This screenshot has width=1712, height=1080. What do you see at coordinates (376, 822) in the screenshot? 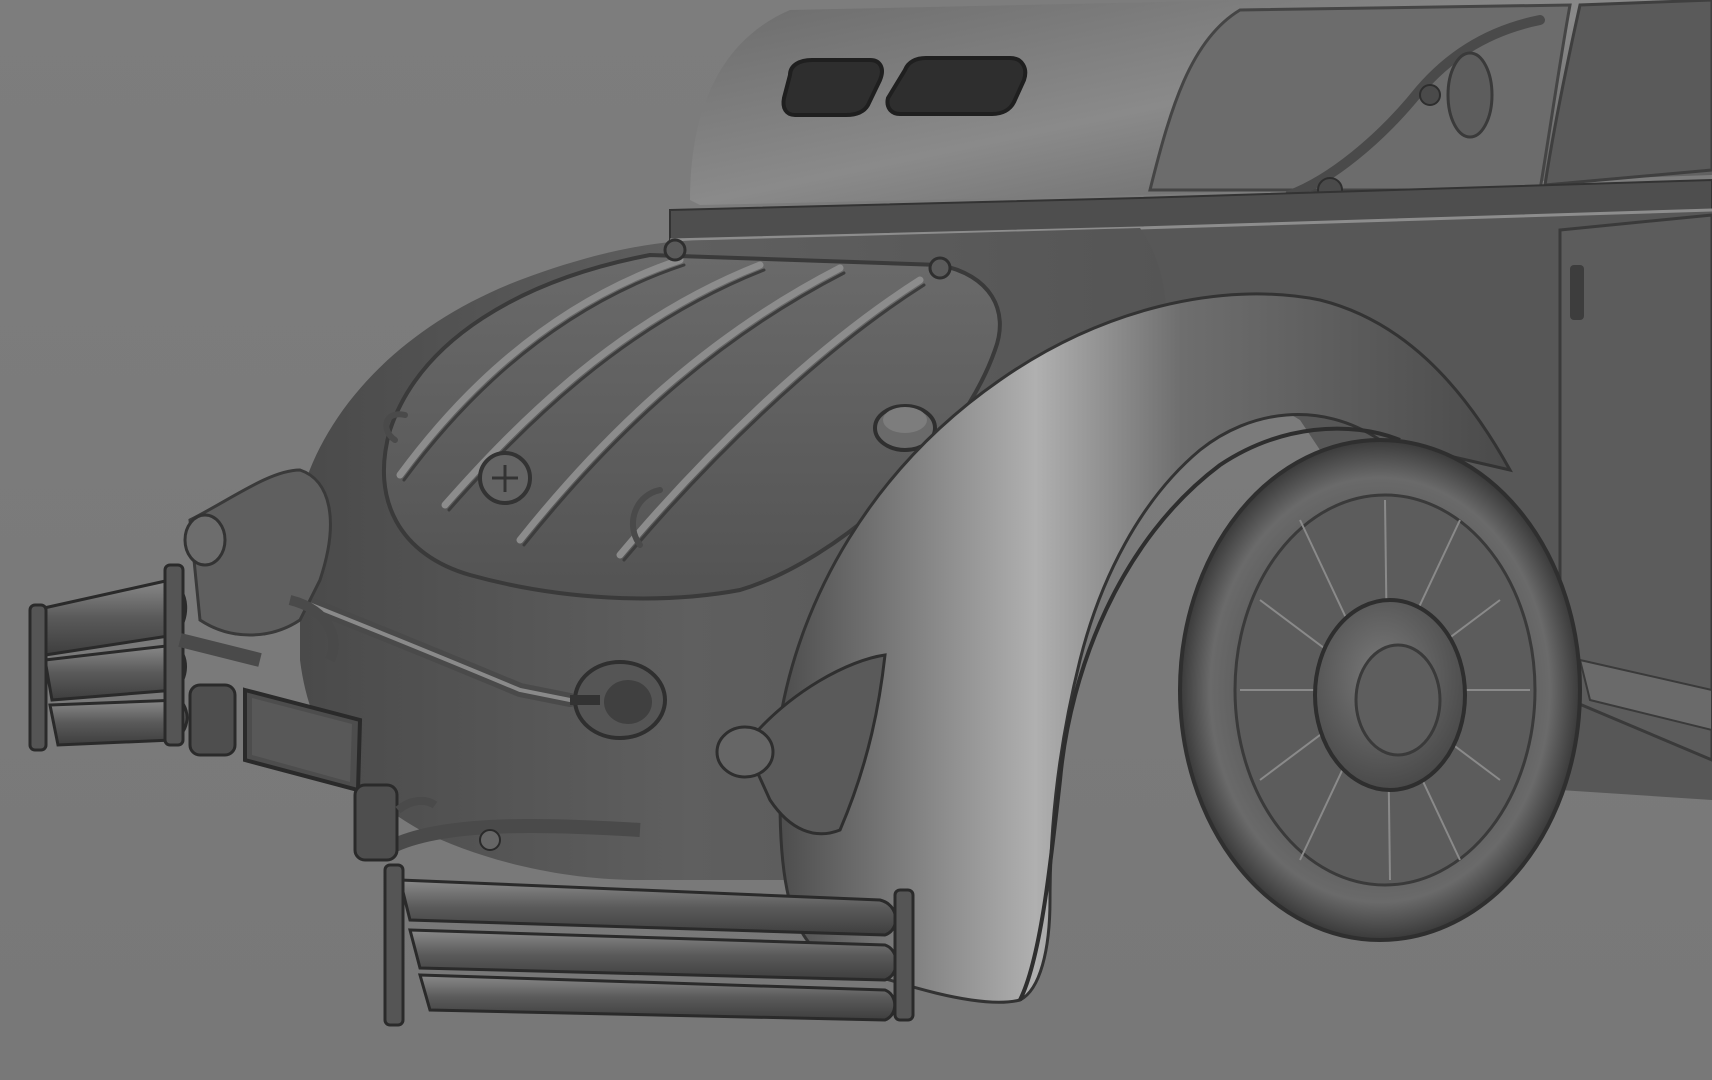
I see `bumper-overrider-right` at bounding box center [376, 822].